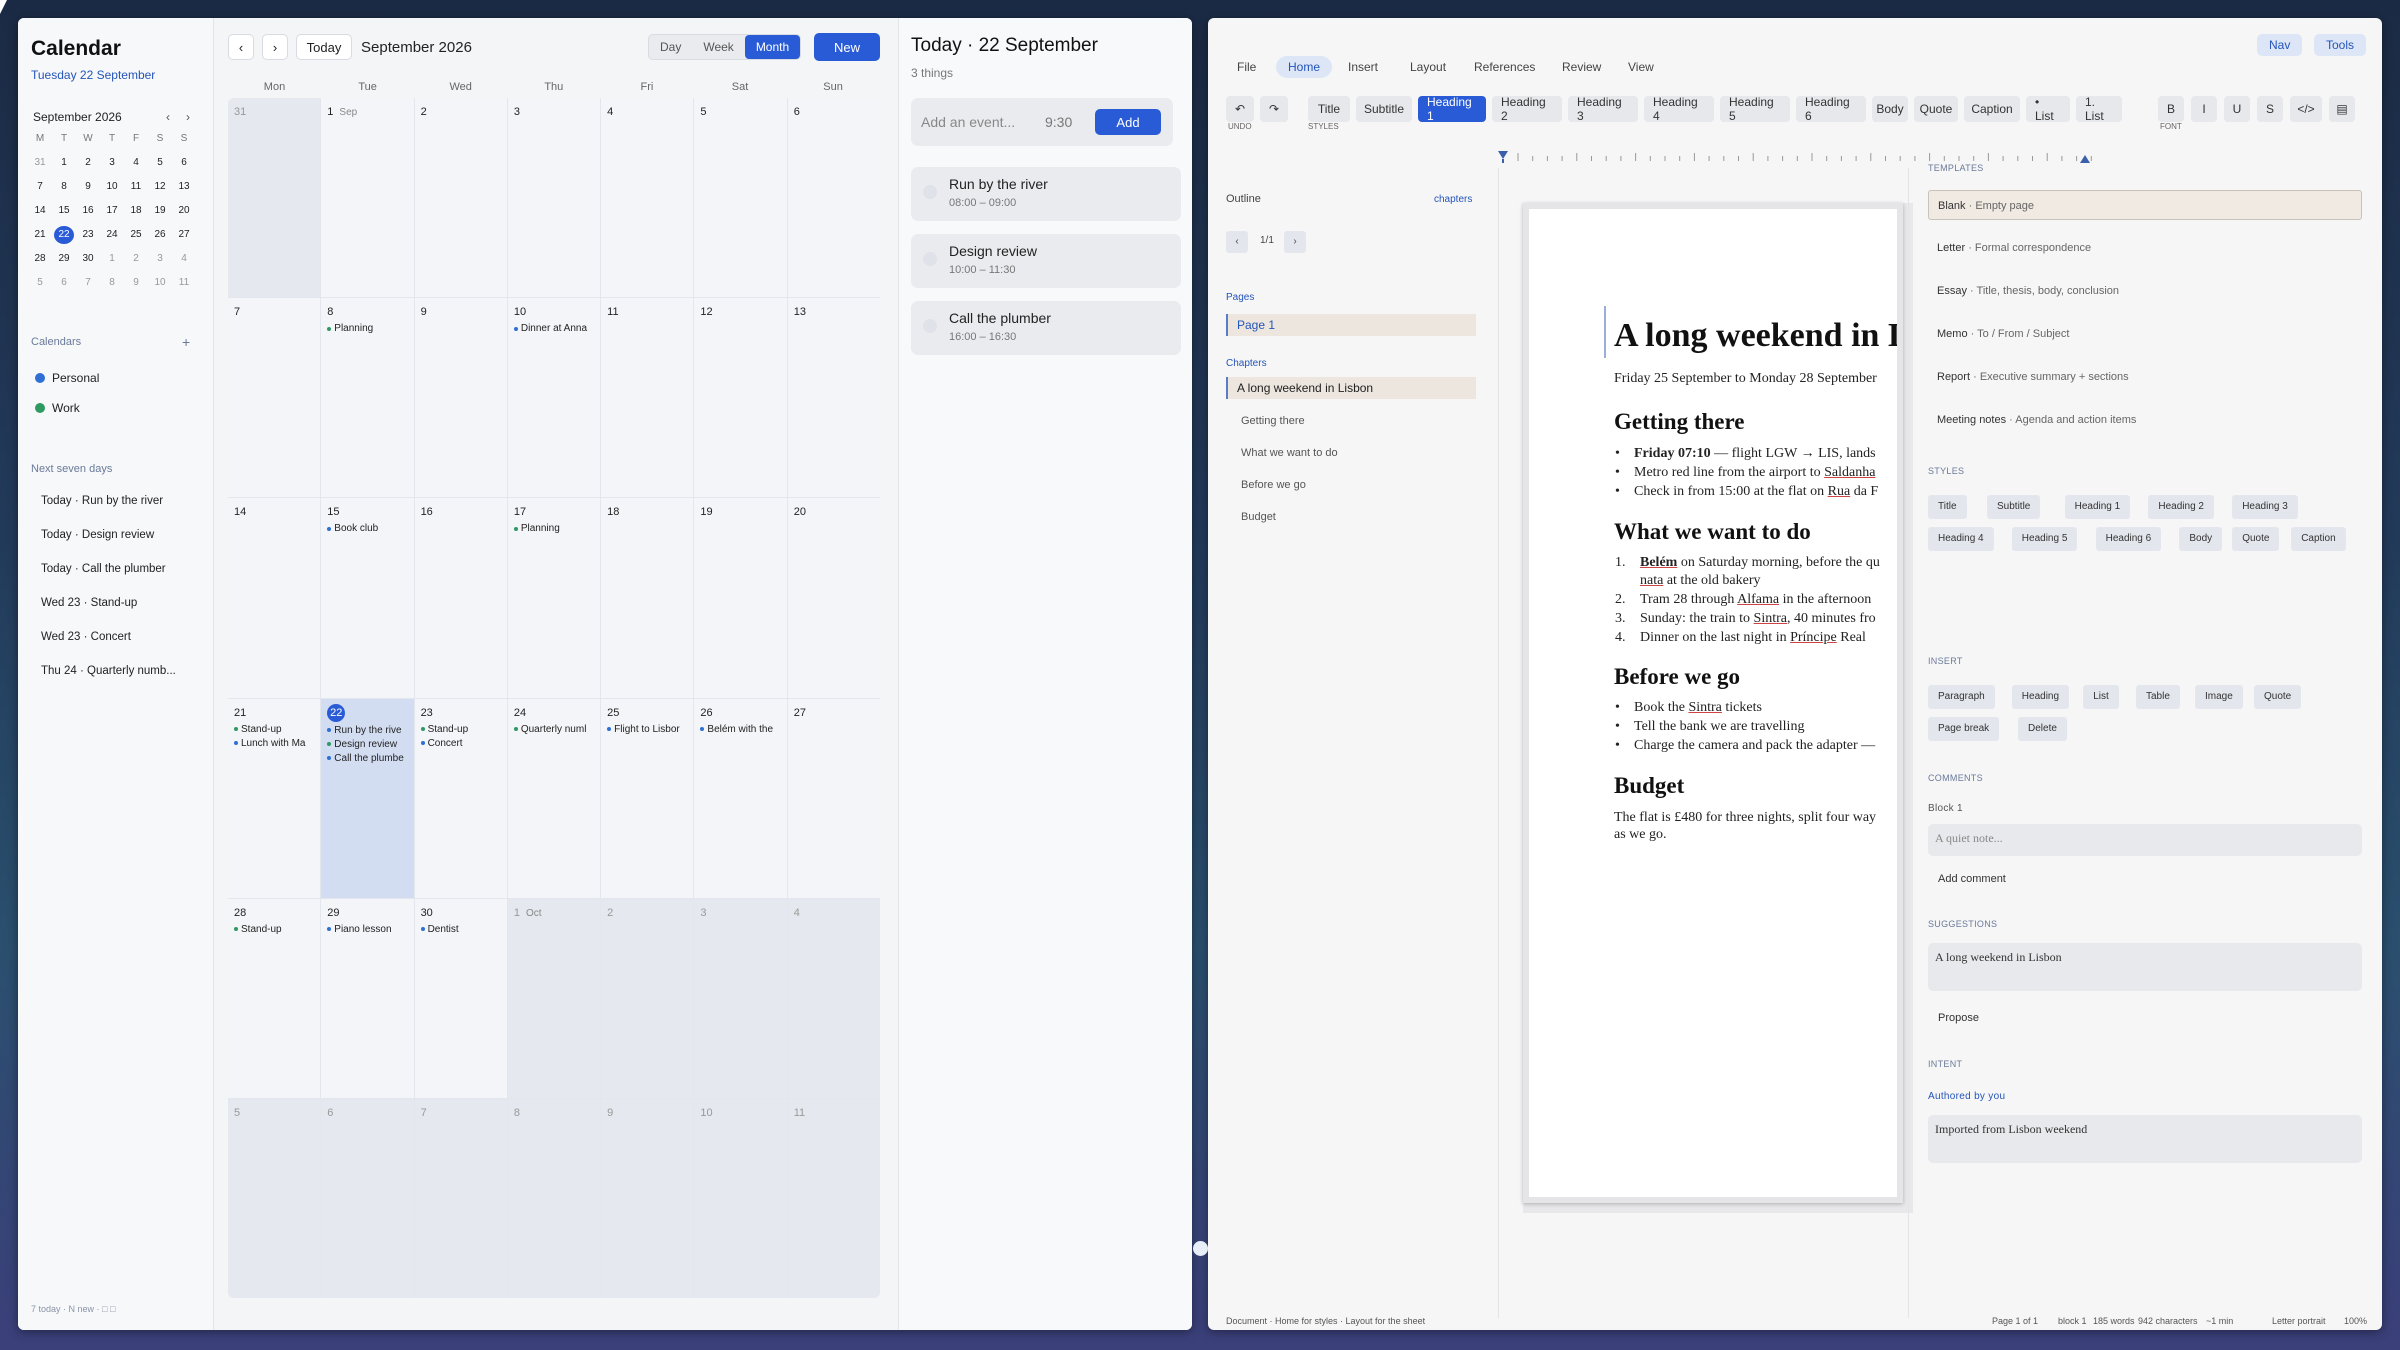  I want to click on calendar-event: Piano lesson, so click(367, 929).